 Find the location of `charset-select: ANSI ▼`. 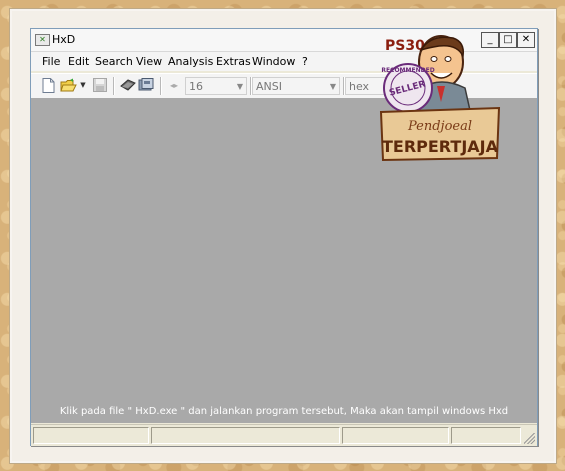

charset-select: ANSI ▼ is located at coordinates (296, 86).